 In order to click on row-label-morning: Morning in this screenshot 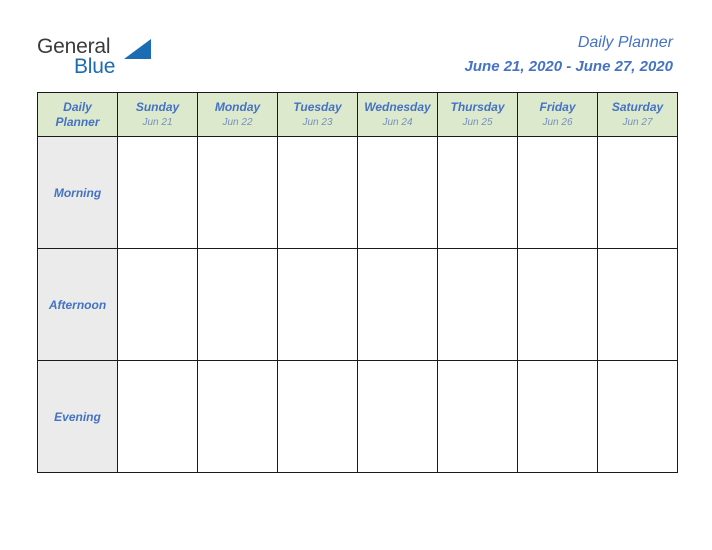, I will do `click(77, 192)`.